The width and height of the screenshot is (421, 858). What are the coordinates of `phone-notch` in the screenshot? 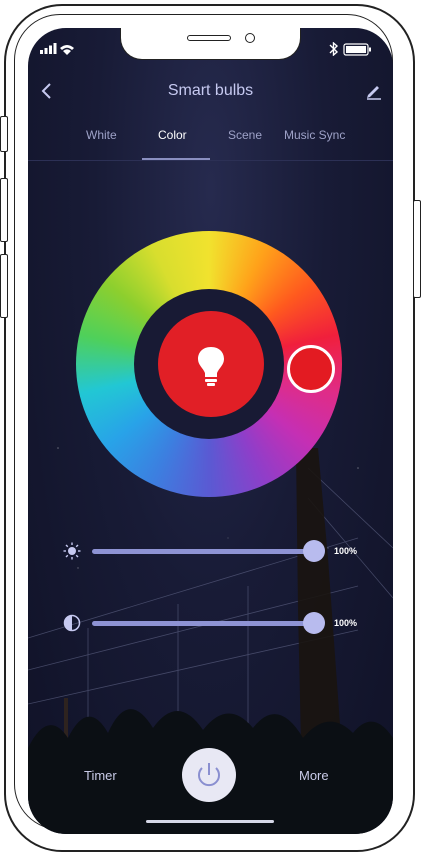 It's located at (210, 44).